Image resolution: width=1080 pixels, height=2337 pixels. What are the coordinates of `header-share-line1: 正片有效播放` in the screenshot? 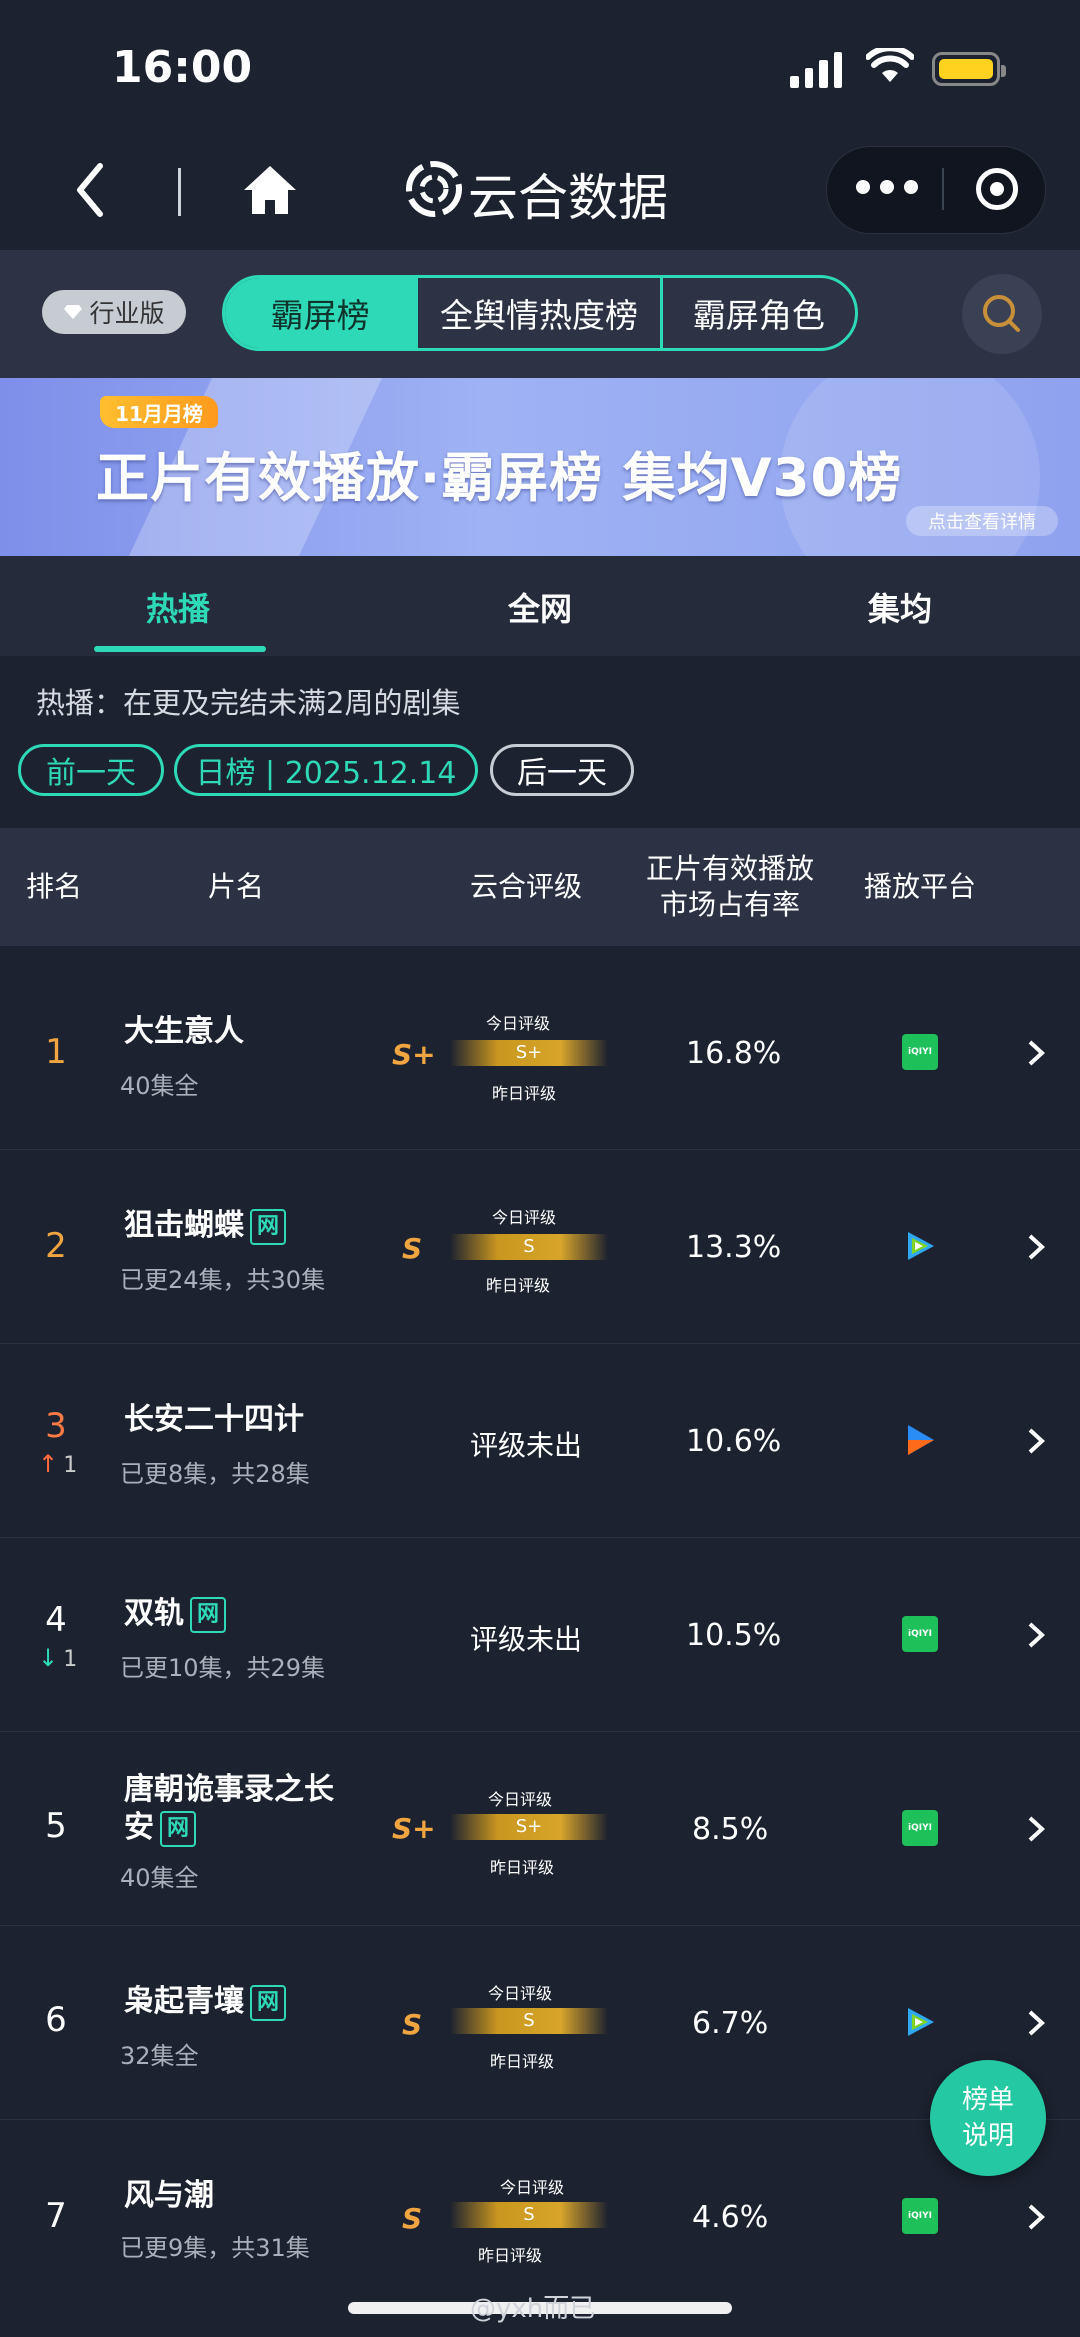 It's located at (730, 868).